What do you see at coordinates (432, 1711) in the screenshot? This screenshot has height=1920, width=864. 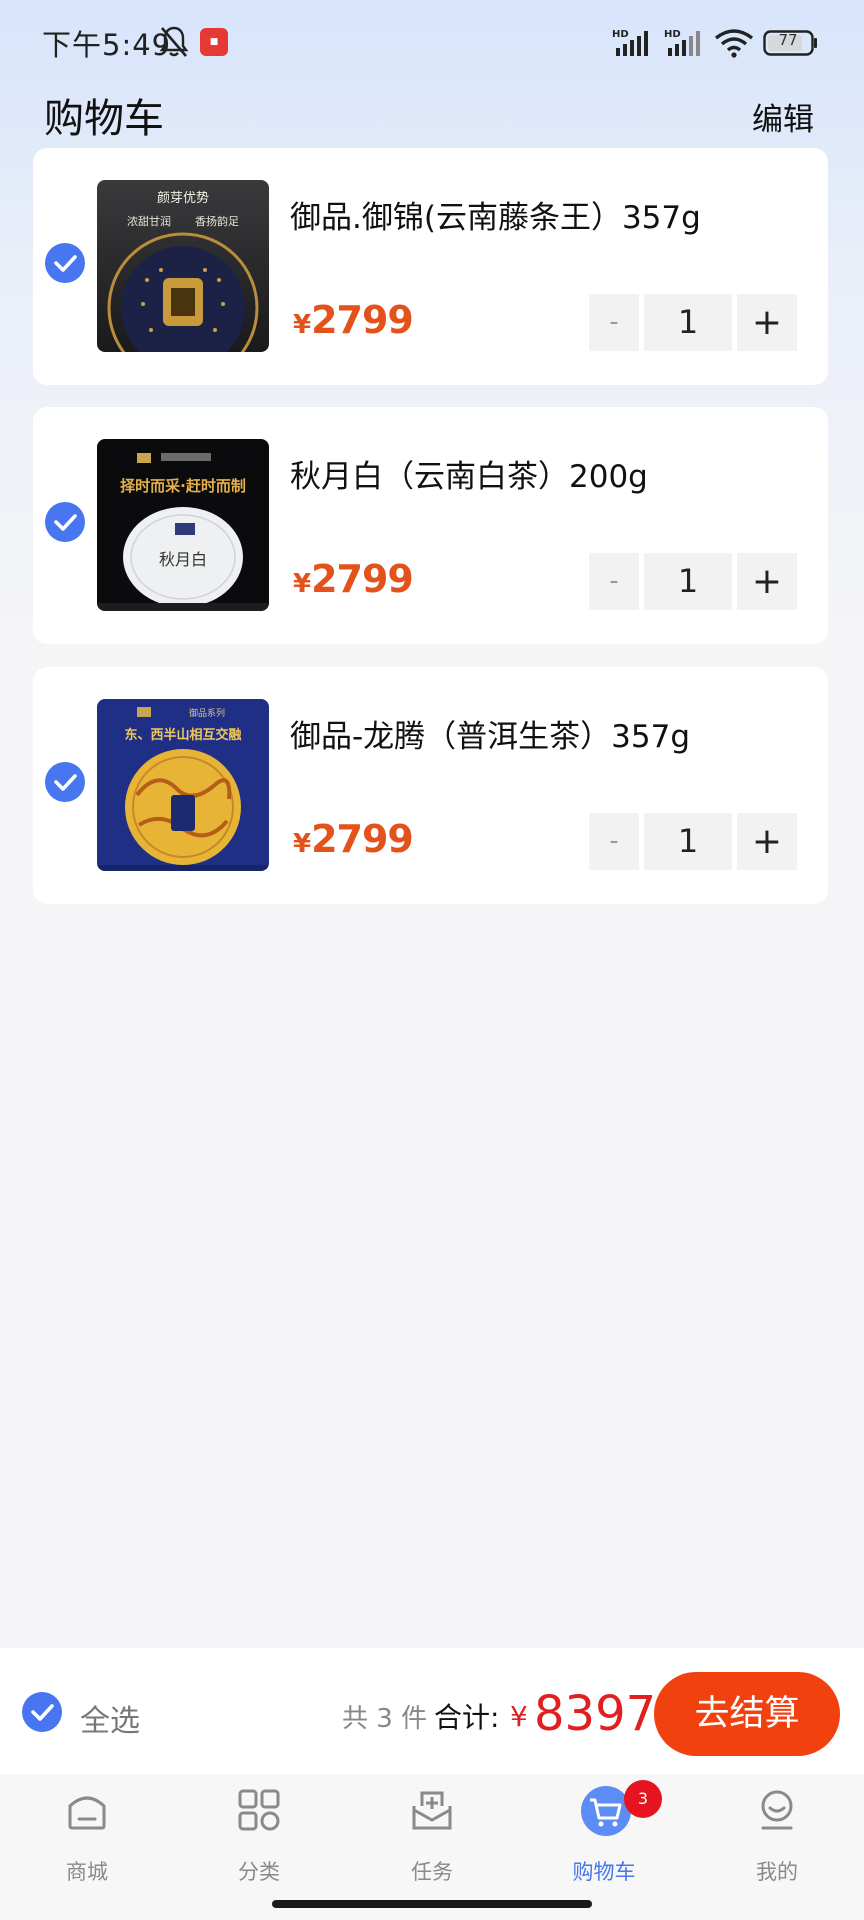 I see `checkout-bar: 全选 共 3 件 合计: ¥ 8397 去结算` at bounding box center [432, 1711].